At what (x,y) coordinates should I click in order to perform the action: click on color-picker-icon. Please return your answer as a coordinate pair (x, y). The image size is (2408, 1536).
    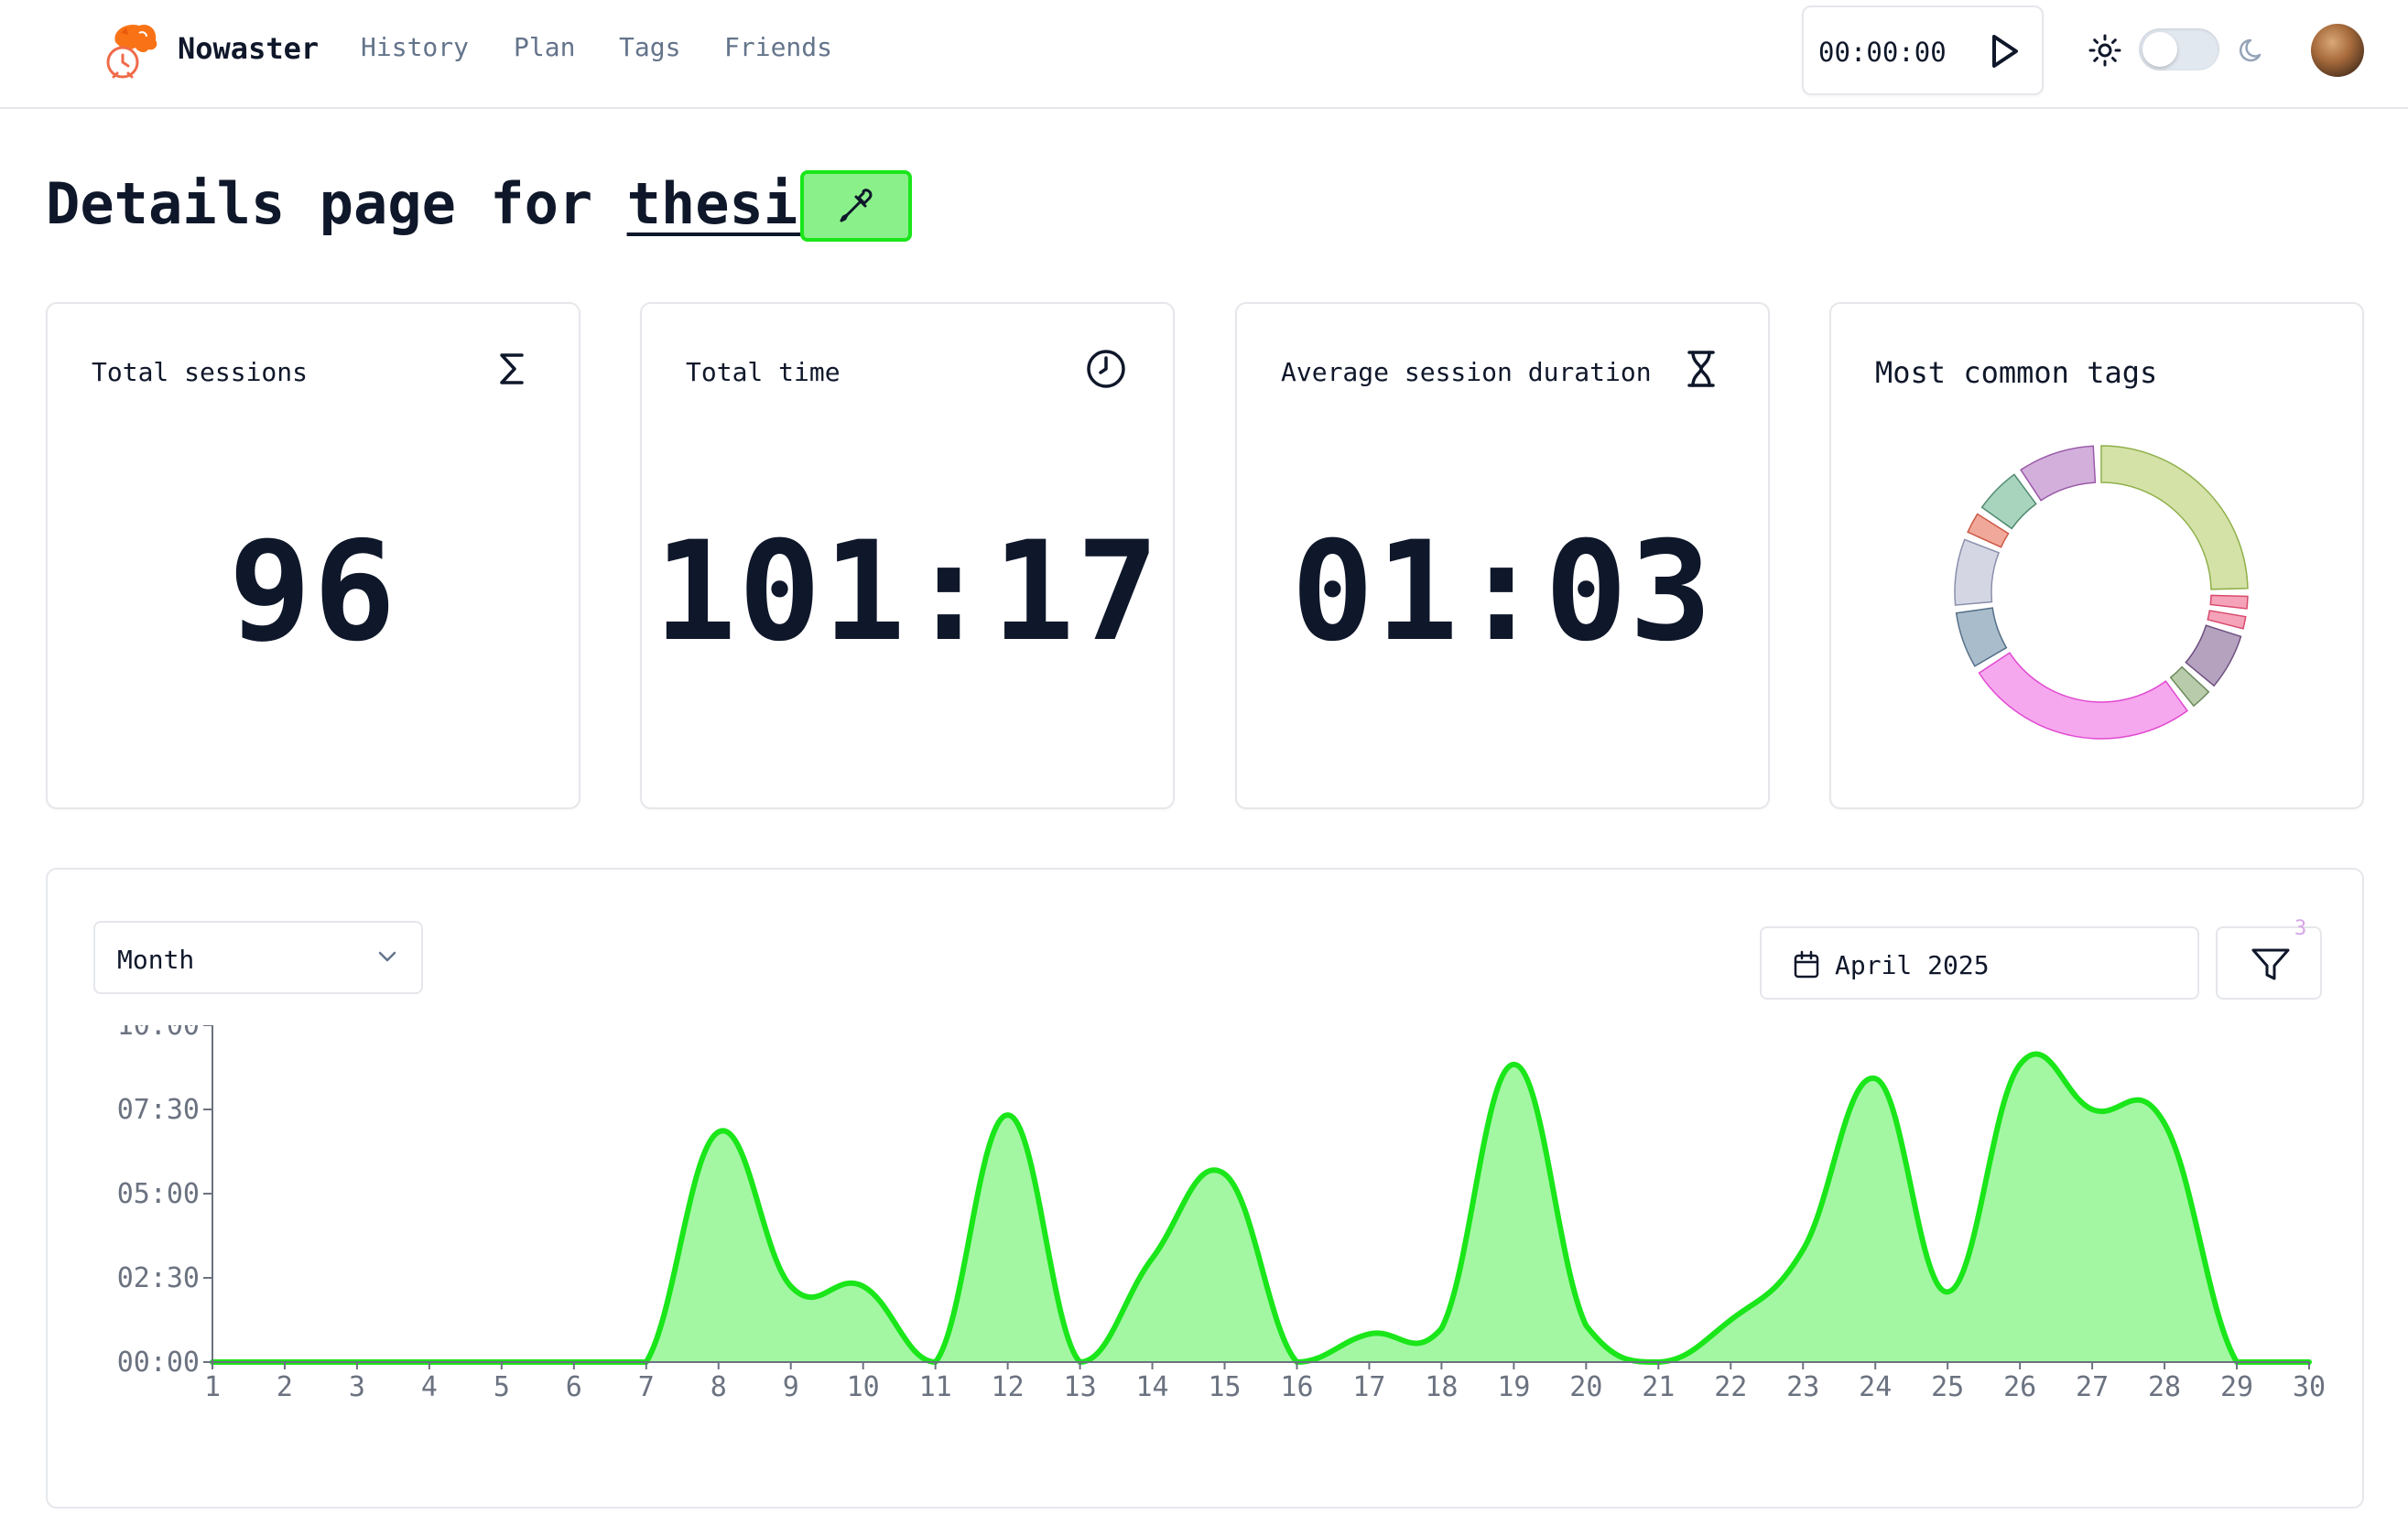
    Looking at the image, I should click on (856, 206).